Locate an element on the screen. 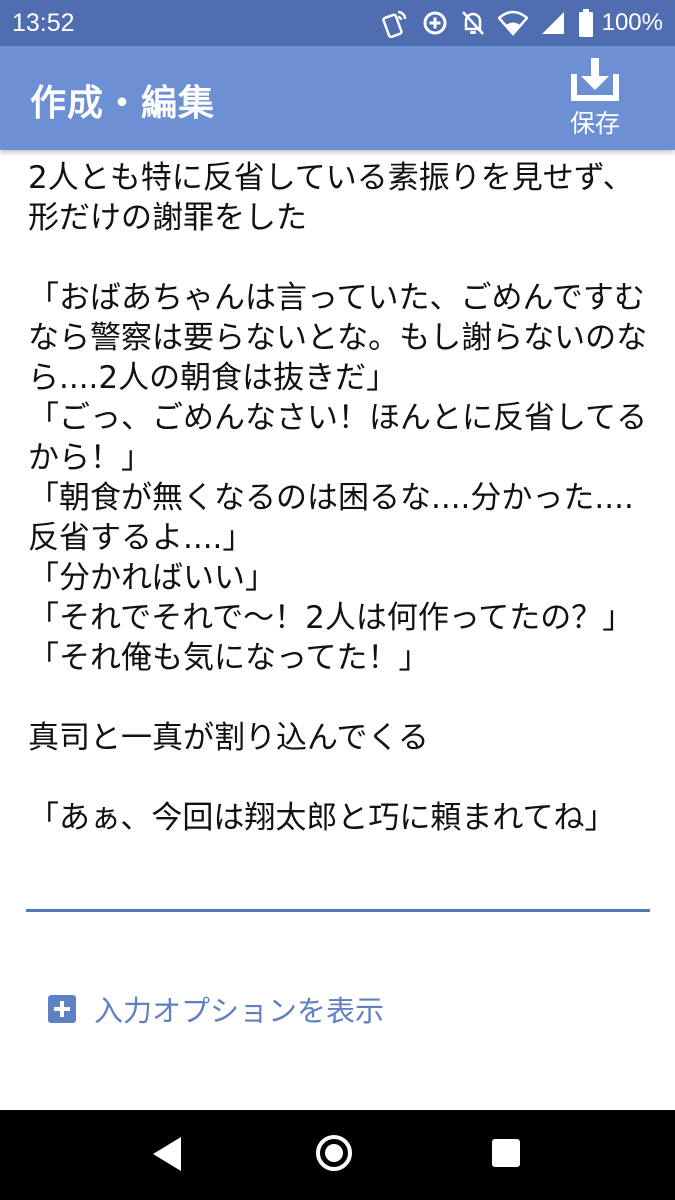  status-icons: 100% is located at coordinates (521, 23).